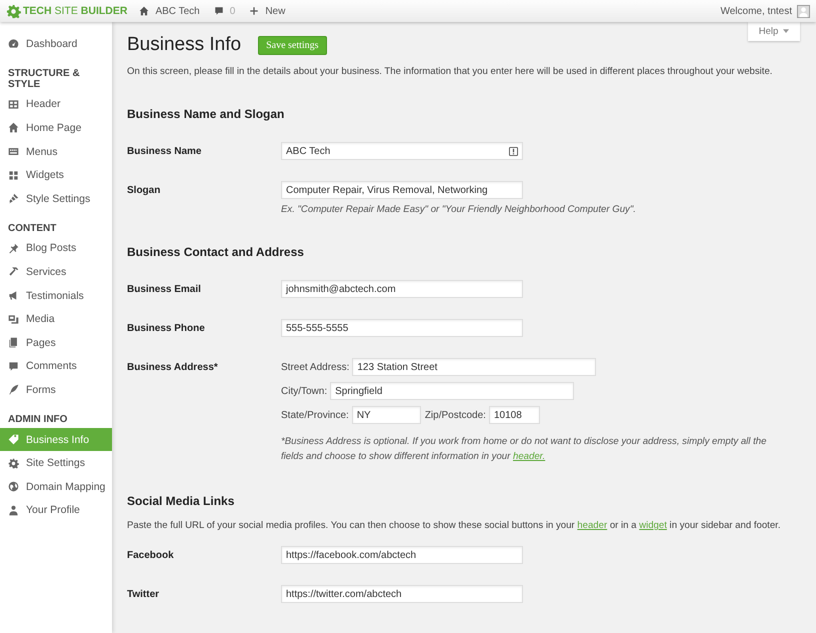 This screenshot has height=633, width=816. Describe the element at coordinates (56, 175) in the screenshot. I see `sidebar-item: Widgets` at that location.